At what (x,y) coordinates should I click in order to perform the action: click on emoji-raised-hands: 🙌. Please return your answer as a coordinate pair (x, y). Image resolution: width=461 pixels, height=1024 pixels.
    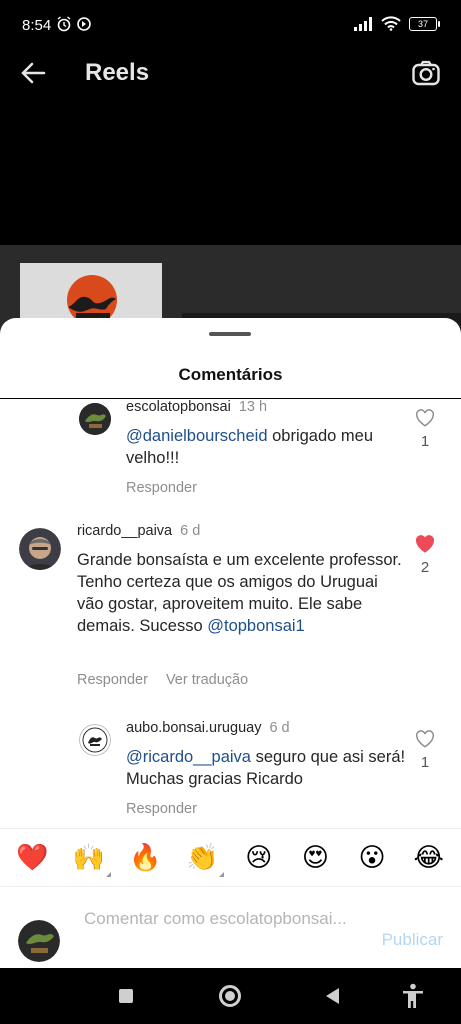
    Looking at the image, I should click on (90, 859).